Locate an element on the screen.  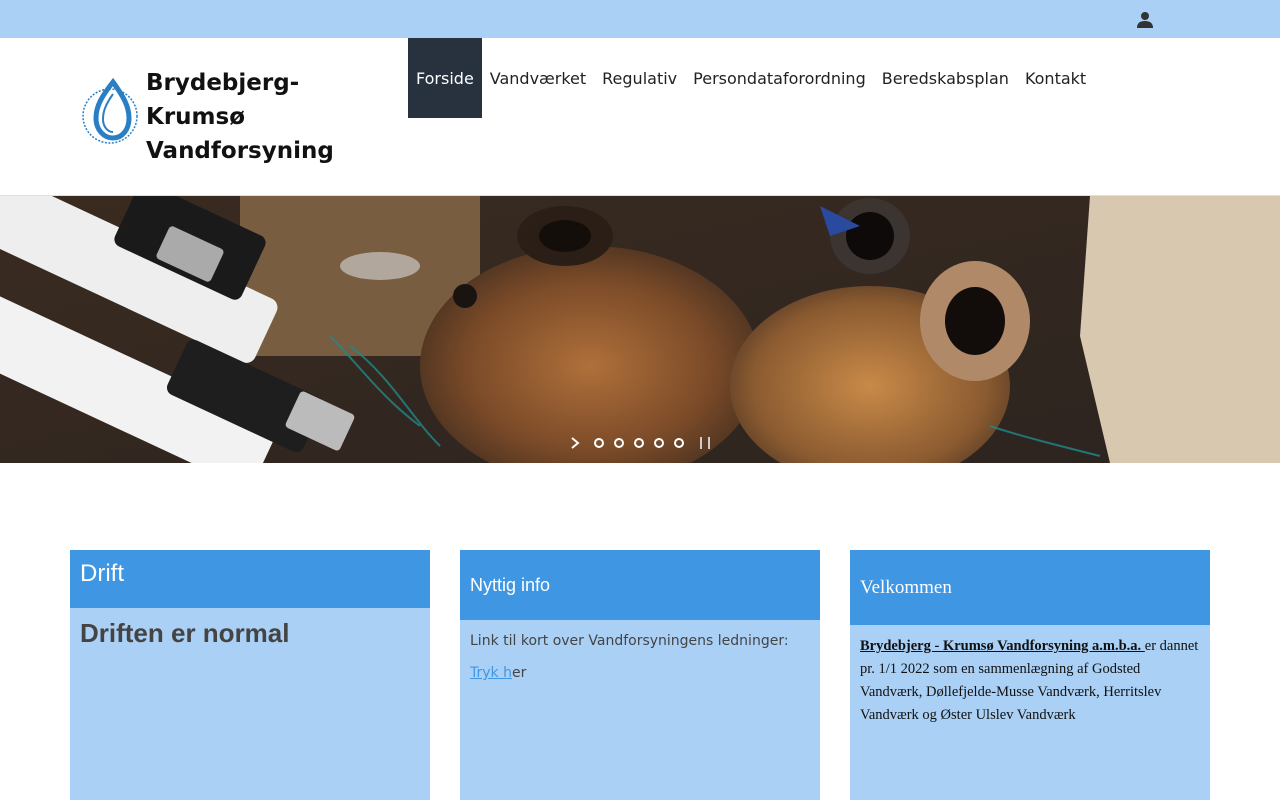
pause-icon is located at coordinates (705, 443).